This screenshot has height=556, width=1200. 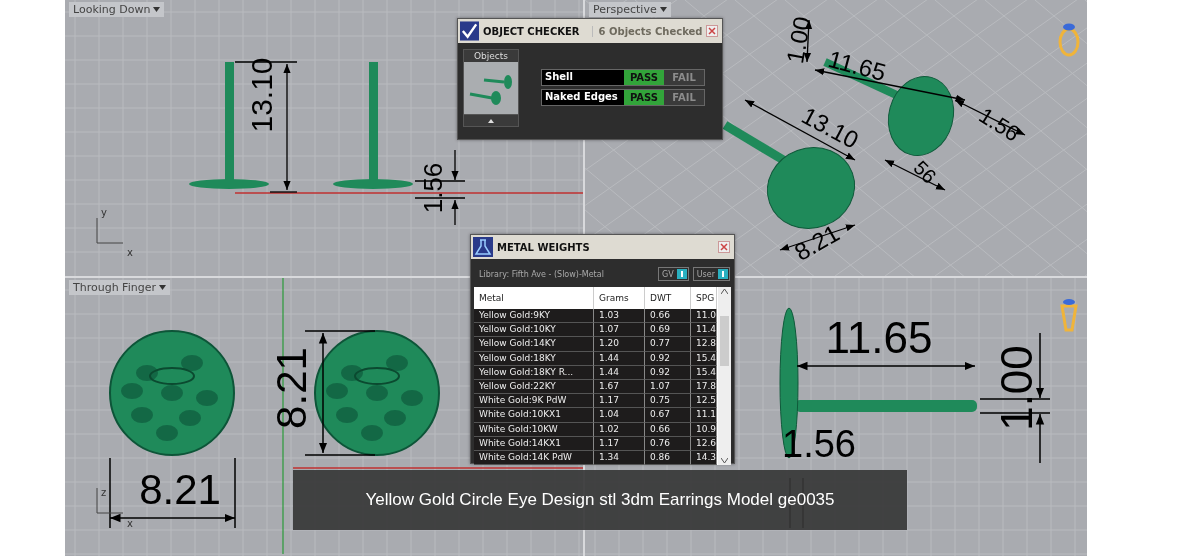 I want to click on toggle-switch: User, so click(x=711, y=274).